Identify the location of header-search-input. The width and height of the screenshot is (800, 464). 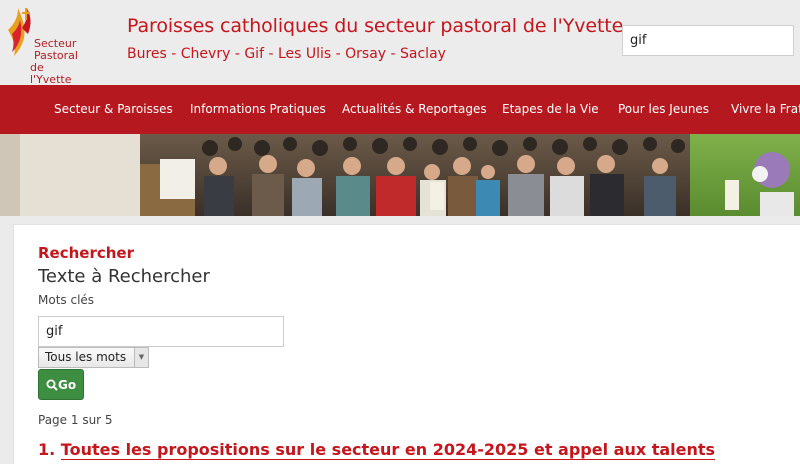
(708, 40).